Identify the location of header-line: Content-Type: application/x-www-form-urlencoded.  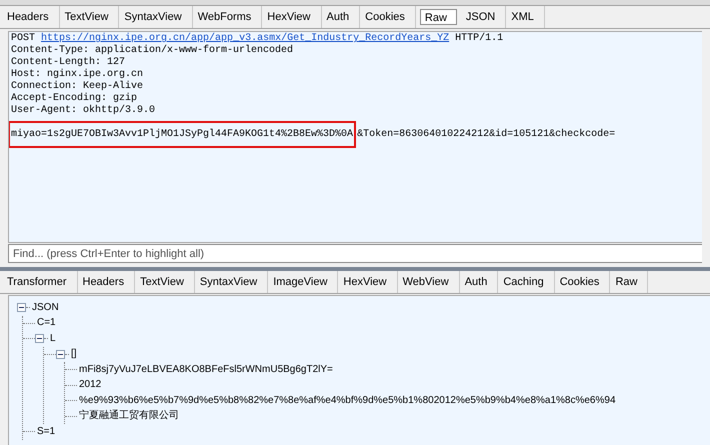
(152, 50).